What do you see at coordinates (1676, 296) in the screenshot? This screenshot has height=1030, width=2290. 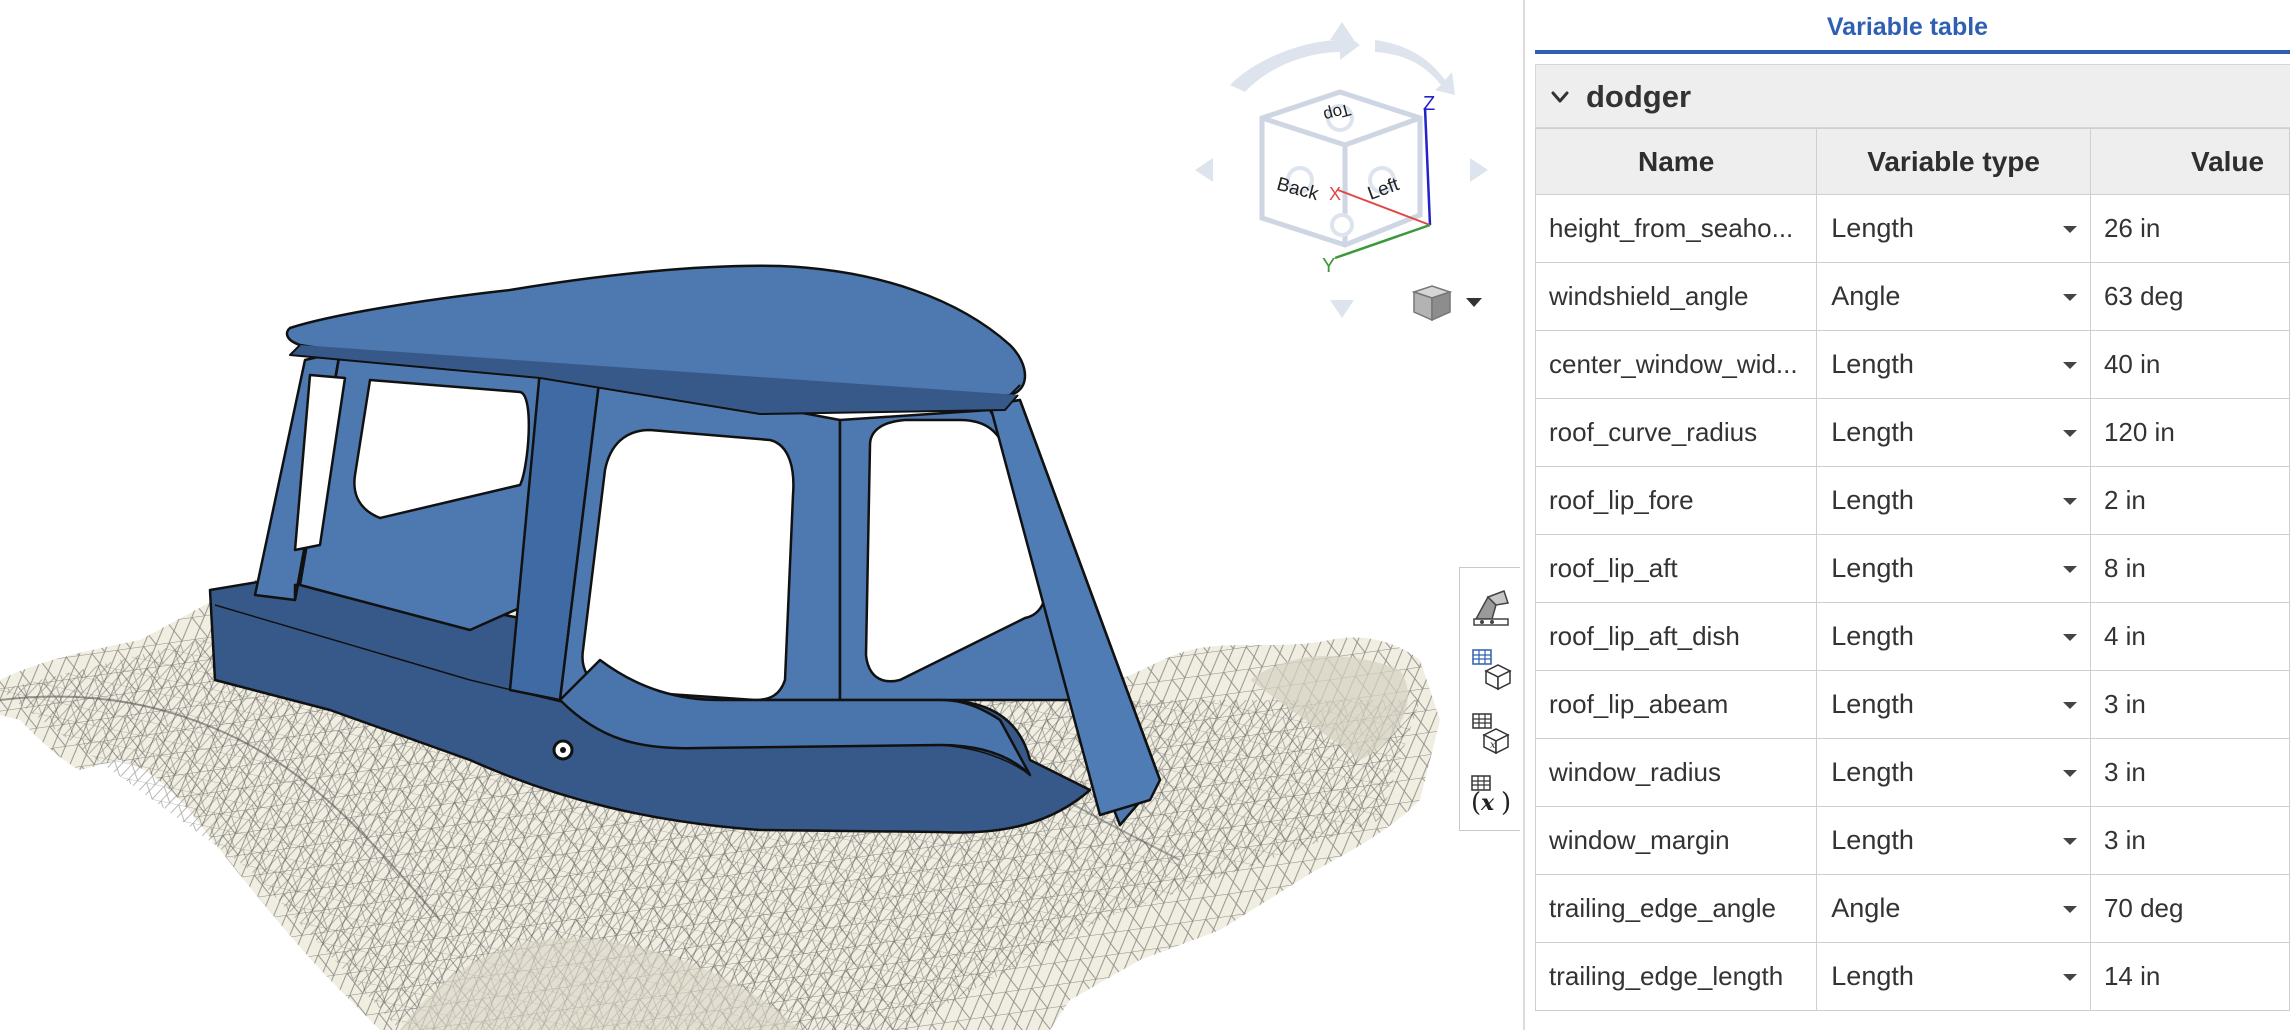 I see `variable-name-cell: windshield_angle` at bounding box center [1676, 296].